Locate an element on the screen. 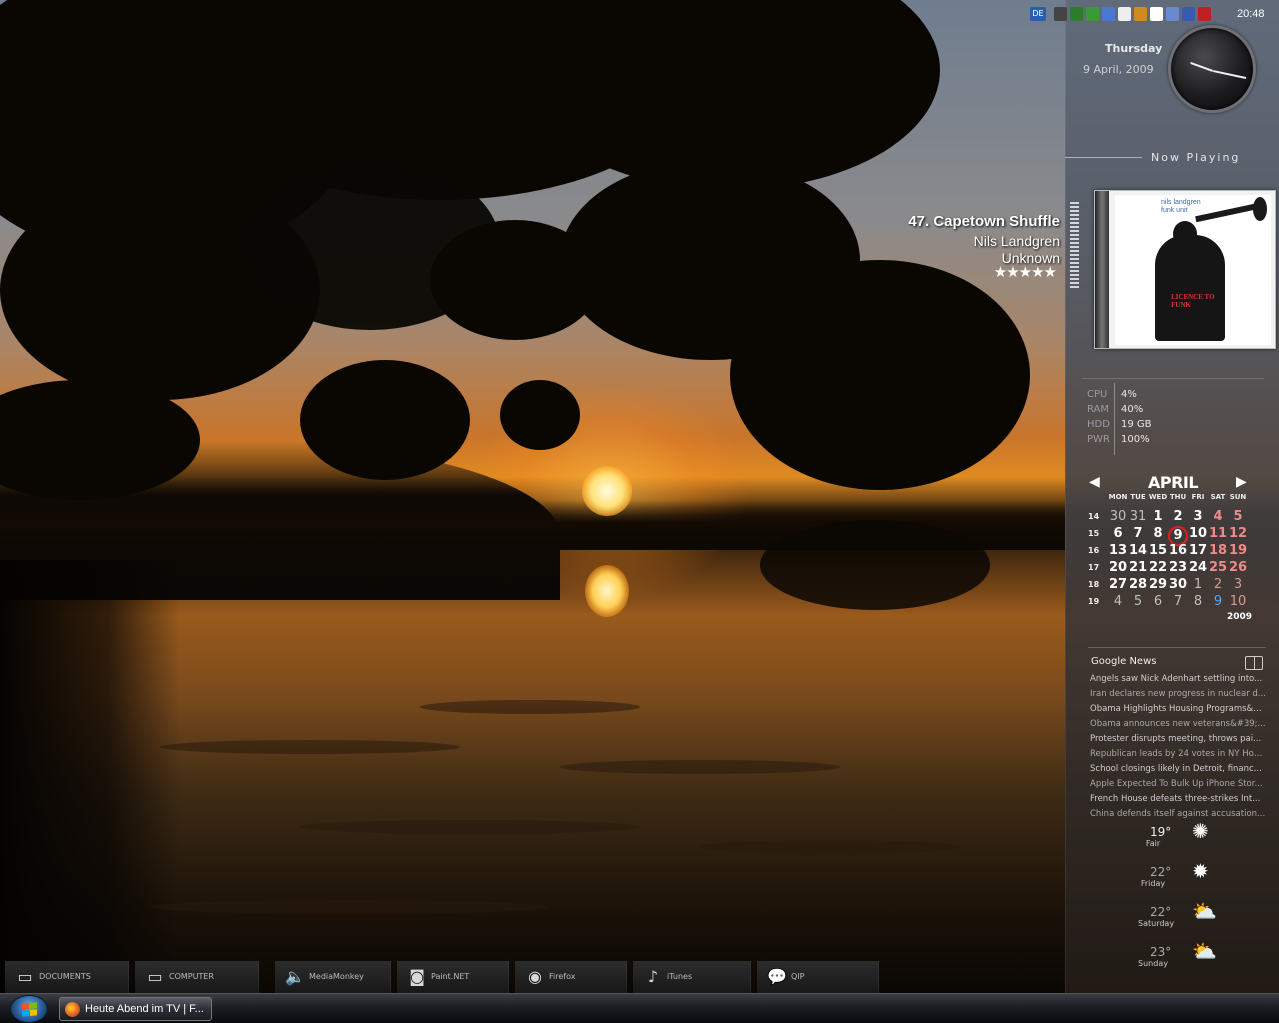 This screenshot has width=1279, height=1023. calendar-day: 9 is located at coordinates (1218, 601).